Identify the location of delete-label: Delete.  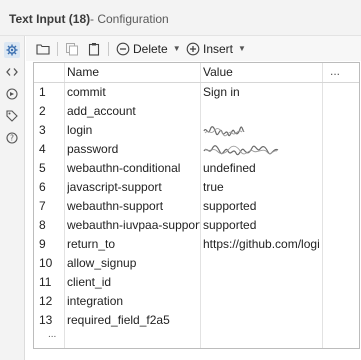
(150, 48).